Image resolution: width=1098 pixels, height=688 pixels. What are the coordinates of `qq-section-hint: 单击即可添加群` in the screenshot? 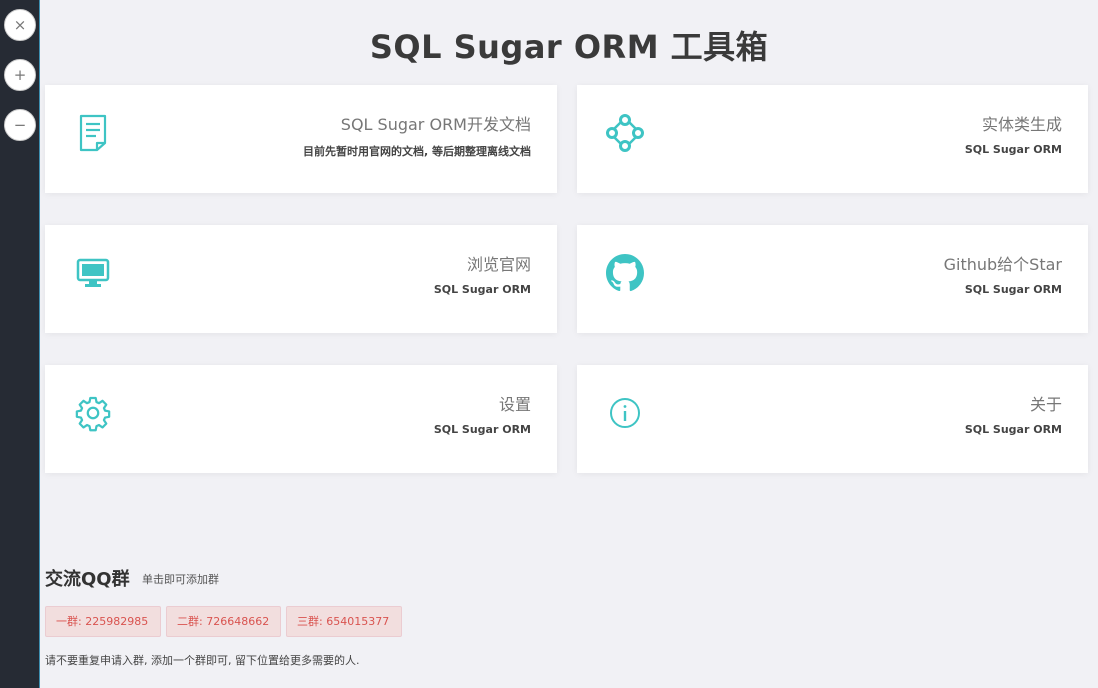 It's located at (180, 579).